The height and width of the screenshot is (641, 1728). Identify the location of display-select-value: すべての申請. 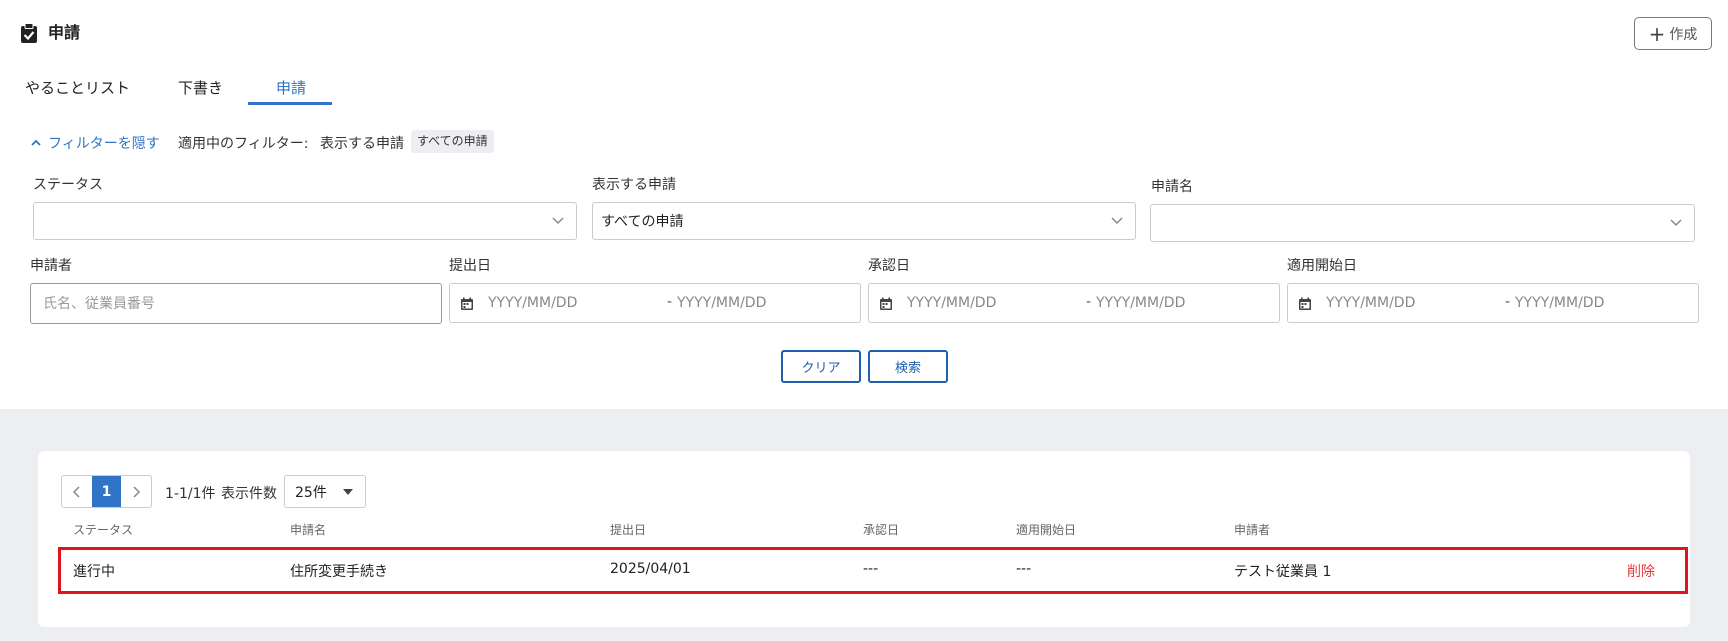
(642, 222).